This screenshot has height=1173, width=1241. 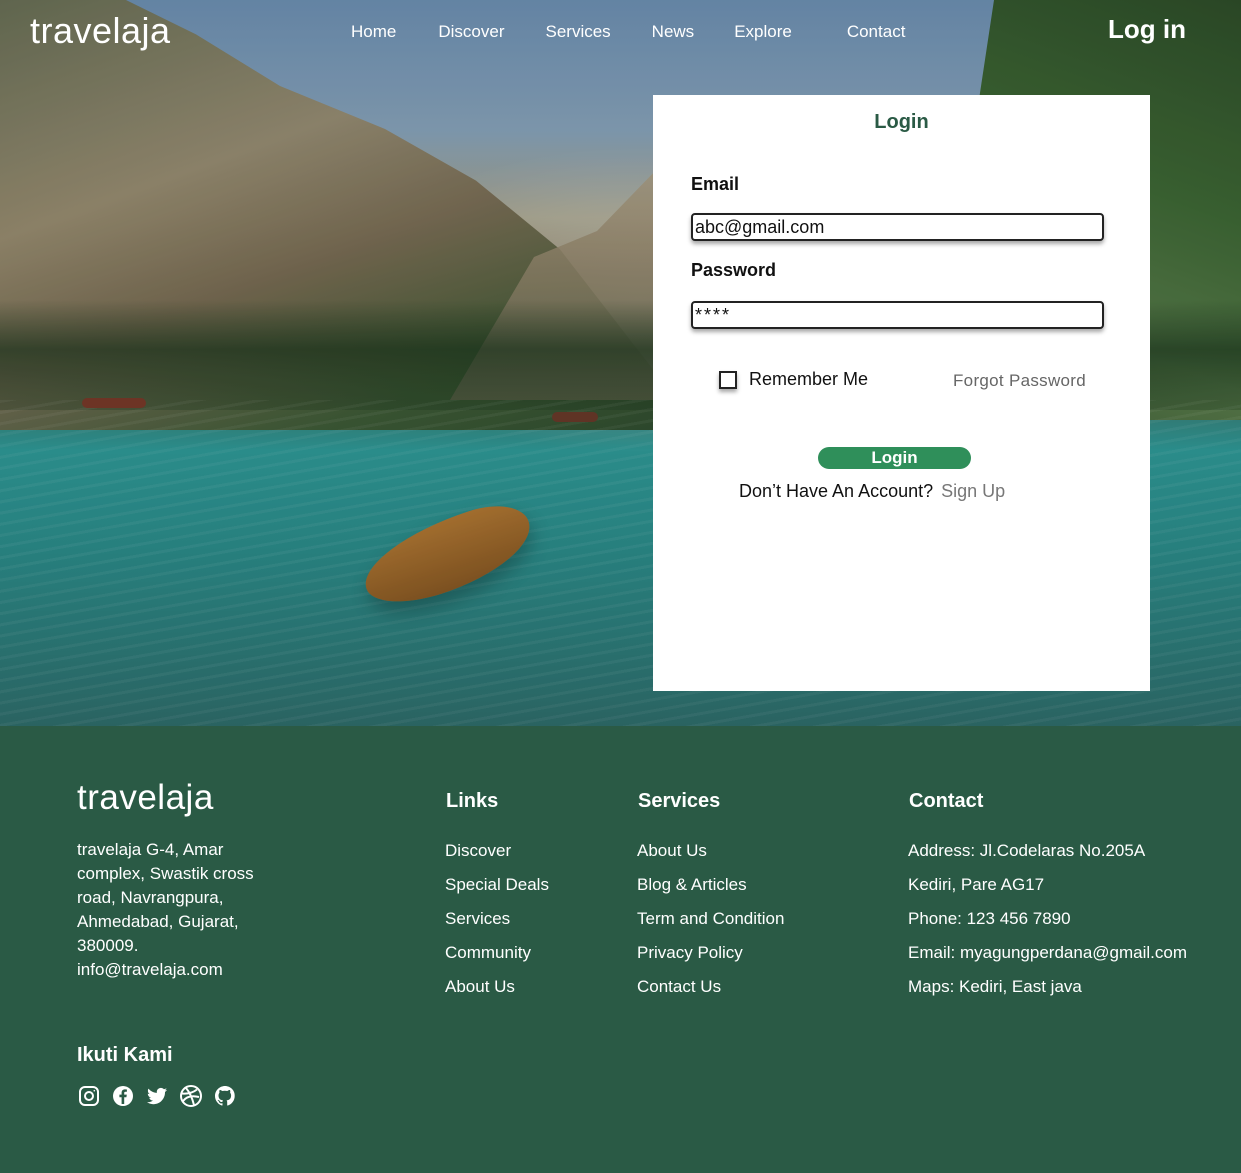 What do you see at coordinates (1027, 850) in the screenshot?
I see `contact-address: Address: Jl.Codelaras No.205A` at bounding box center [1027, 850].